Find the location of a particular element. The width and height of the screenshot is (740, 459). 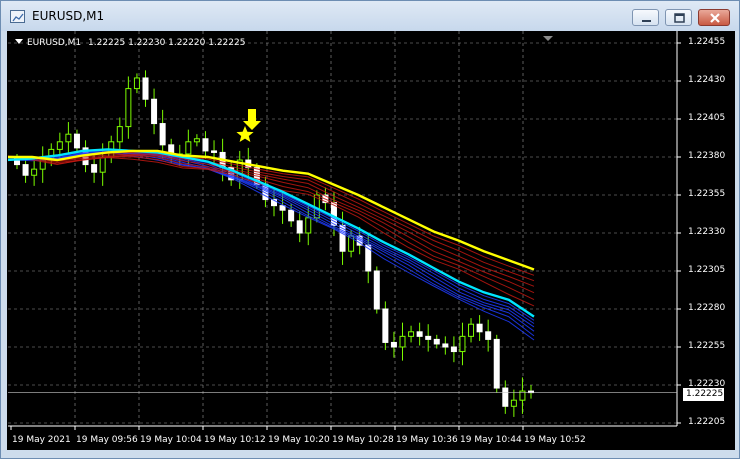

maximize-button is located at coordinates (678, 17).